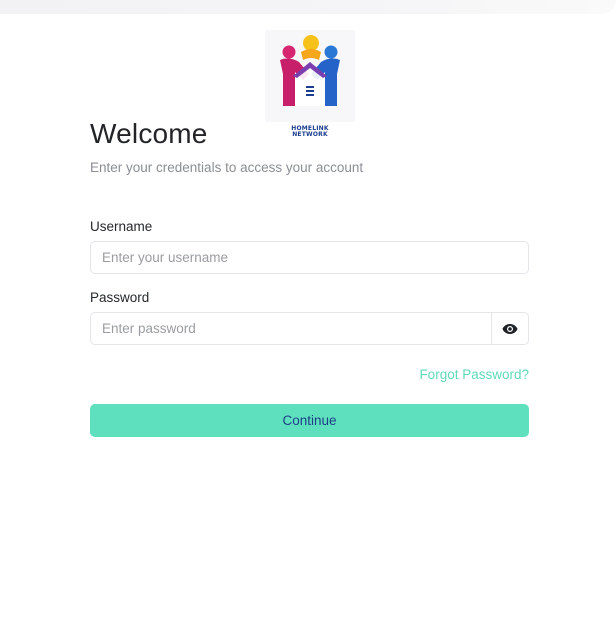 The height and width of the screenshot is (617, 616). Describe the element at coordinates (120, 297) in the screenshot. I see `password-label: Password` at that location.